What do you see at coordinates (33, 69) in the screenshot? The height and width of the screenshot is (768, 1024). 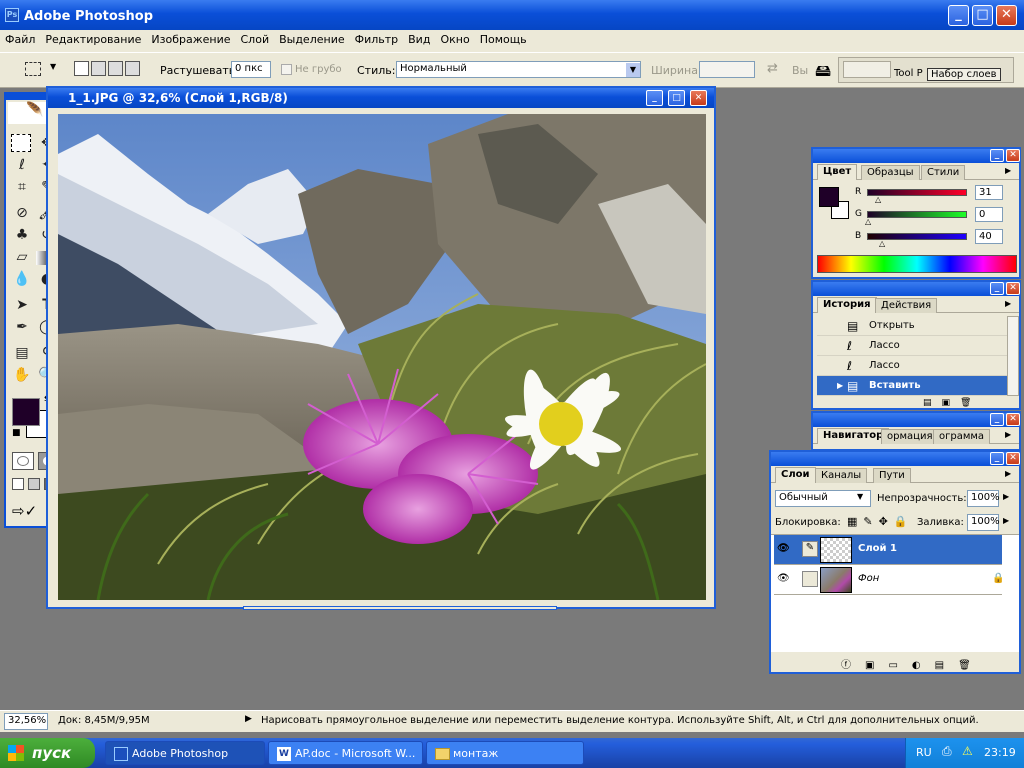 I see `marquee-preset-icon` at bounding box center [33, 69].